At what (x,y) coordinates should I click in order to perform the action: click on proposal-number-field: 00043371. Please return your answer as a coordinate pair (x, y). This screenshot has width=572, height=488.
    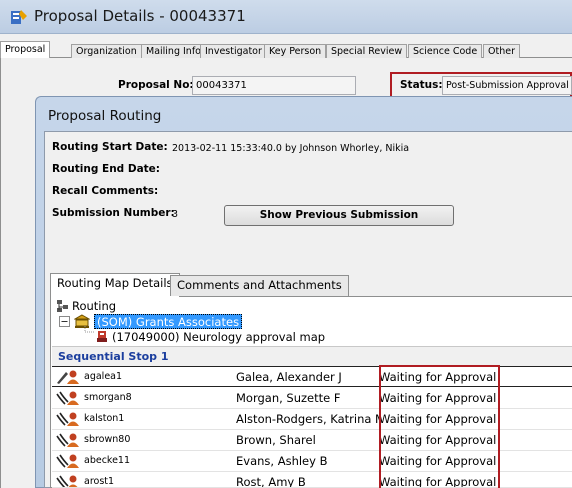
    Looking at the image, I should click on (274, 85).